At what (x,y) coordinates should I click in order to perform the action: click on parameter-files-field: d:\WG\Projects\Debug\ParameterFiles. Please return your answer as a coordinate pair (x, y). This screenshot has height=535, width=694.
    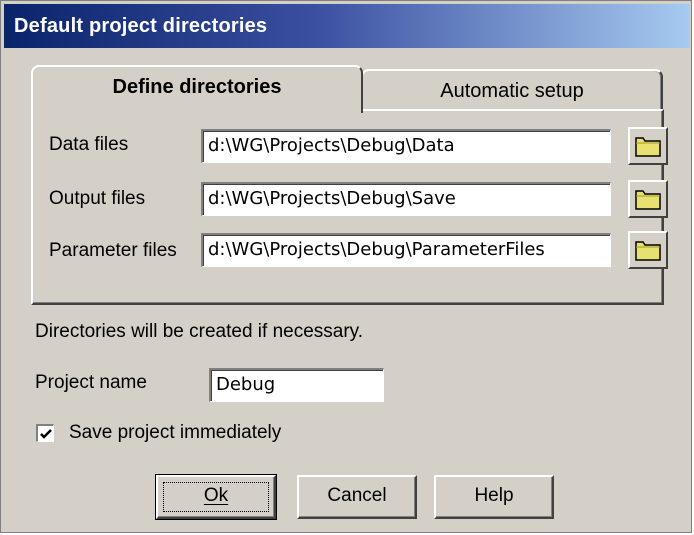
    Looking at the image, I should click on (406, 250).